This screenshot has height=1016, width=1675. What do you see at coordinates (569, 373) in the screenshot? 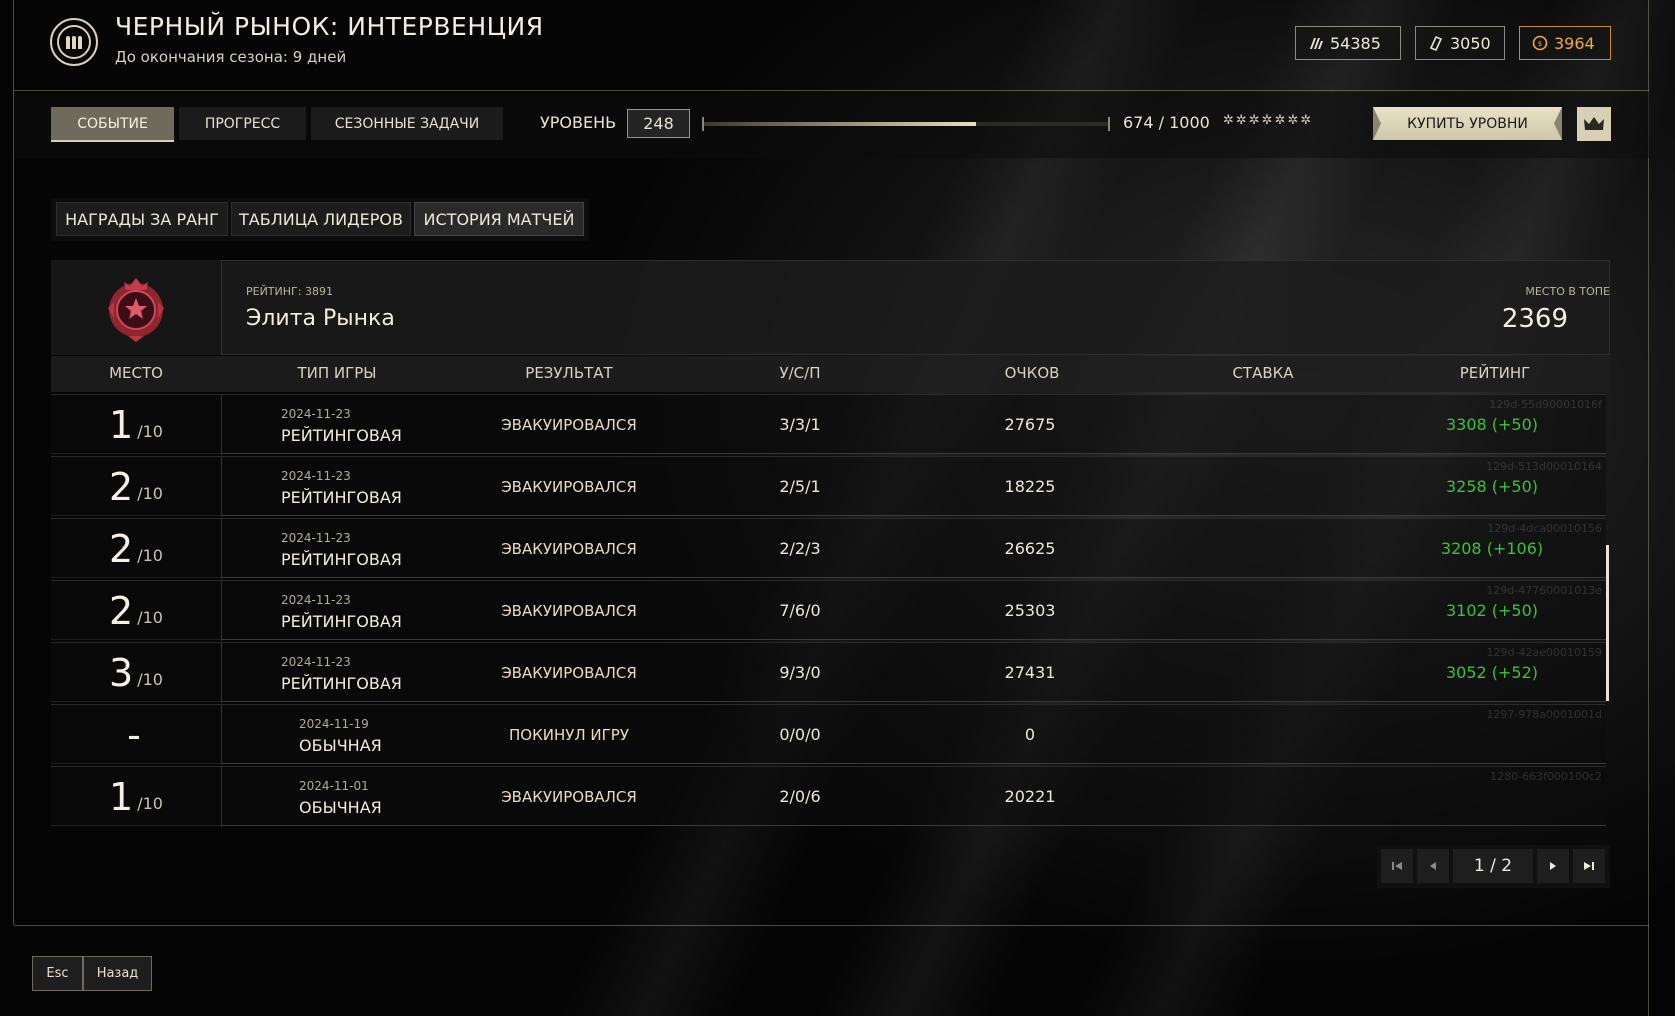
I see `col-header-result: РЕЗУЛЬТАТ` at bounding box center [569, 373].